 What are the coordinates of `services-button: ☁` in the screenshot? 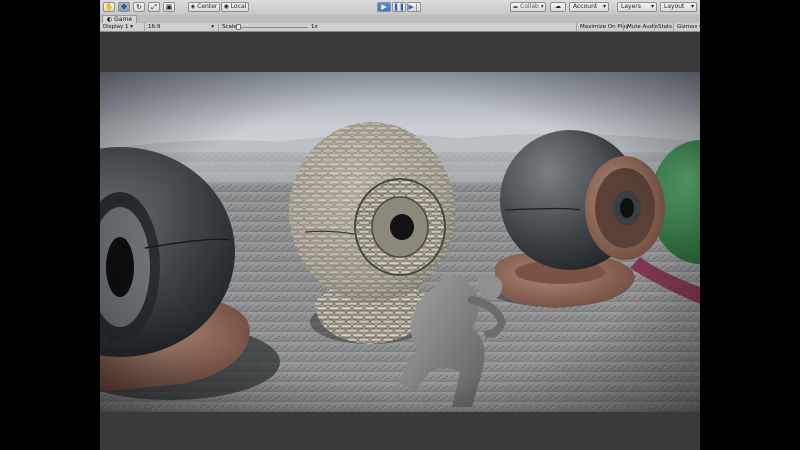 It's located at (558, 7).